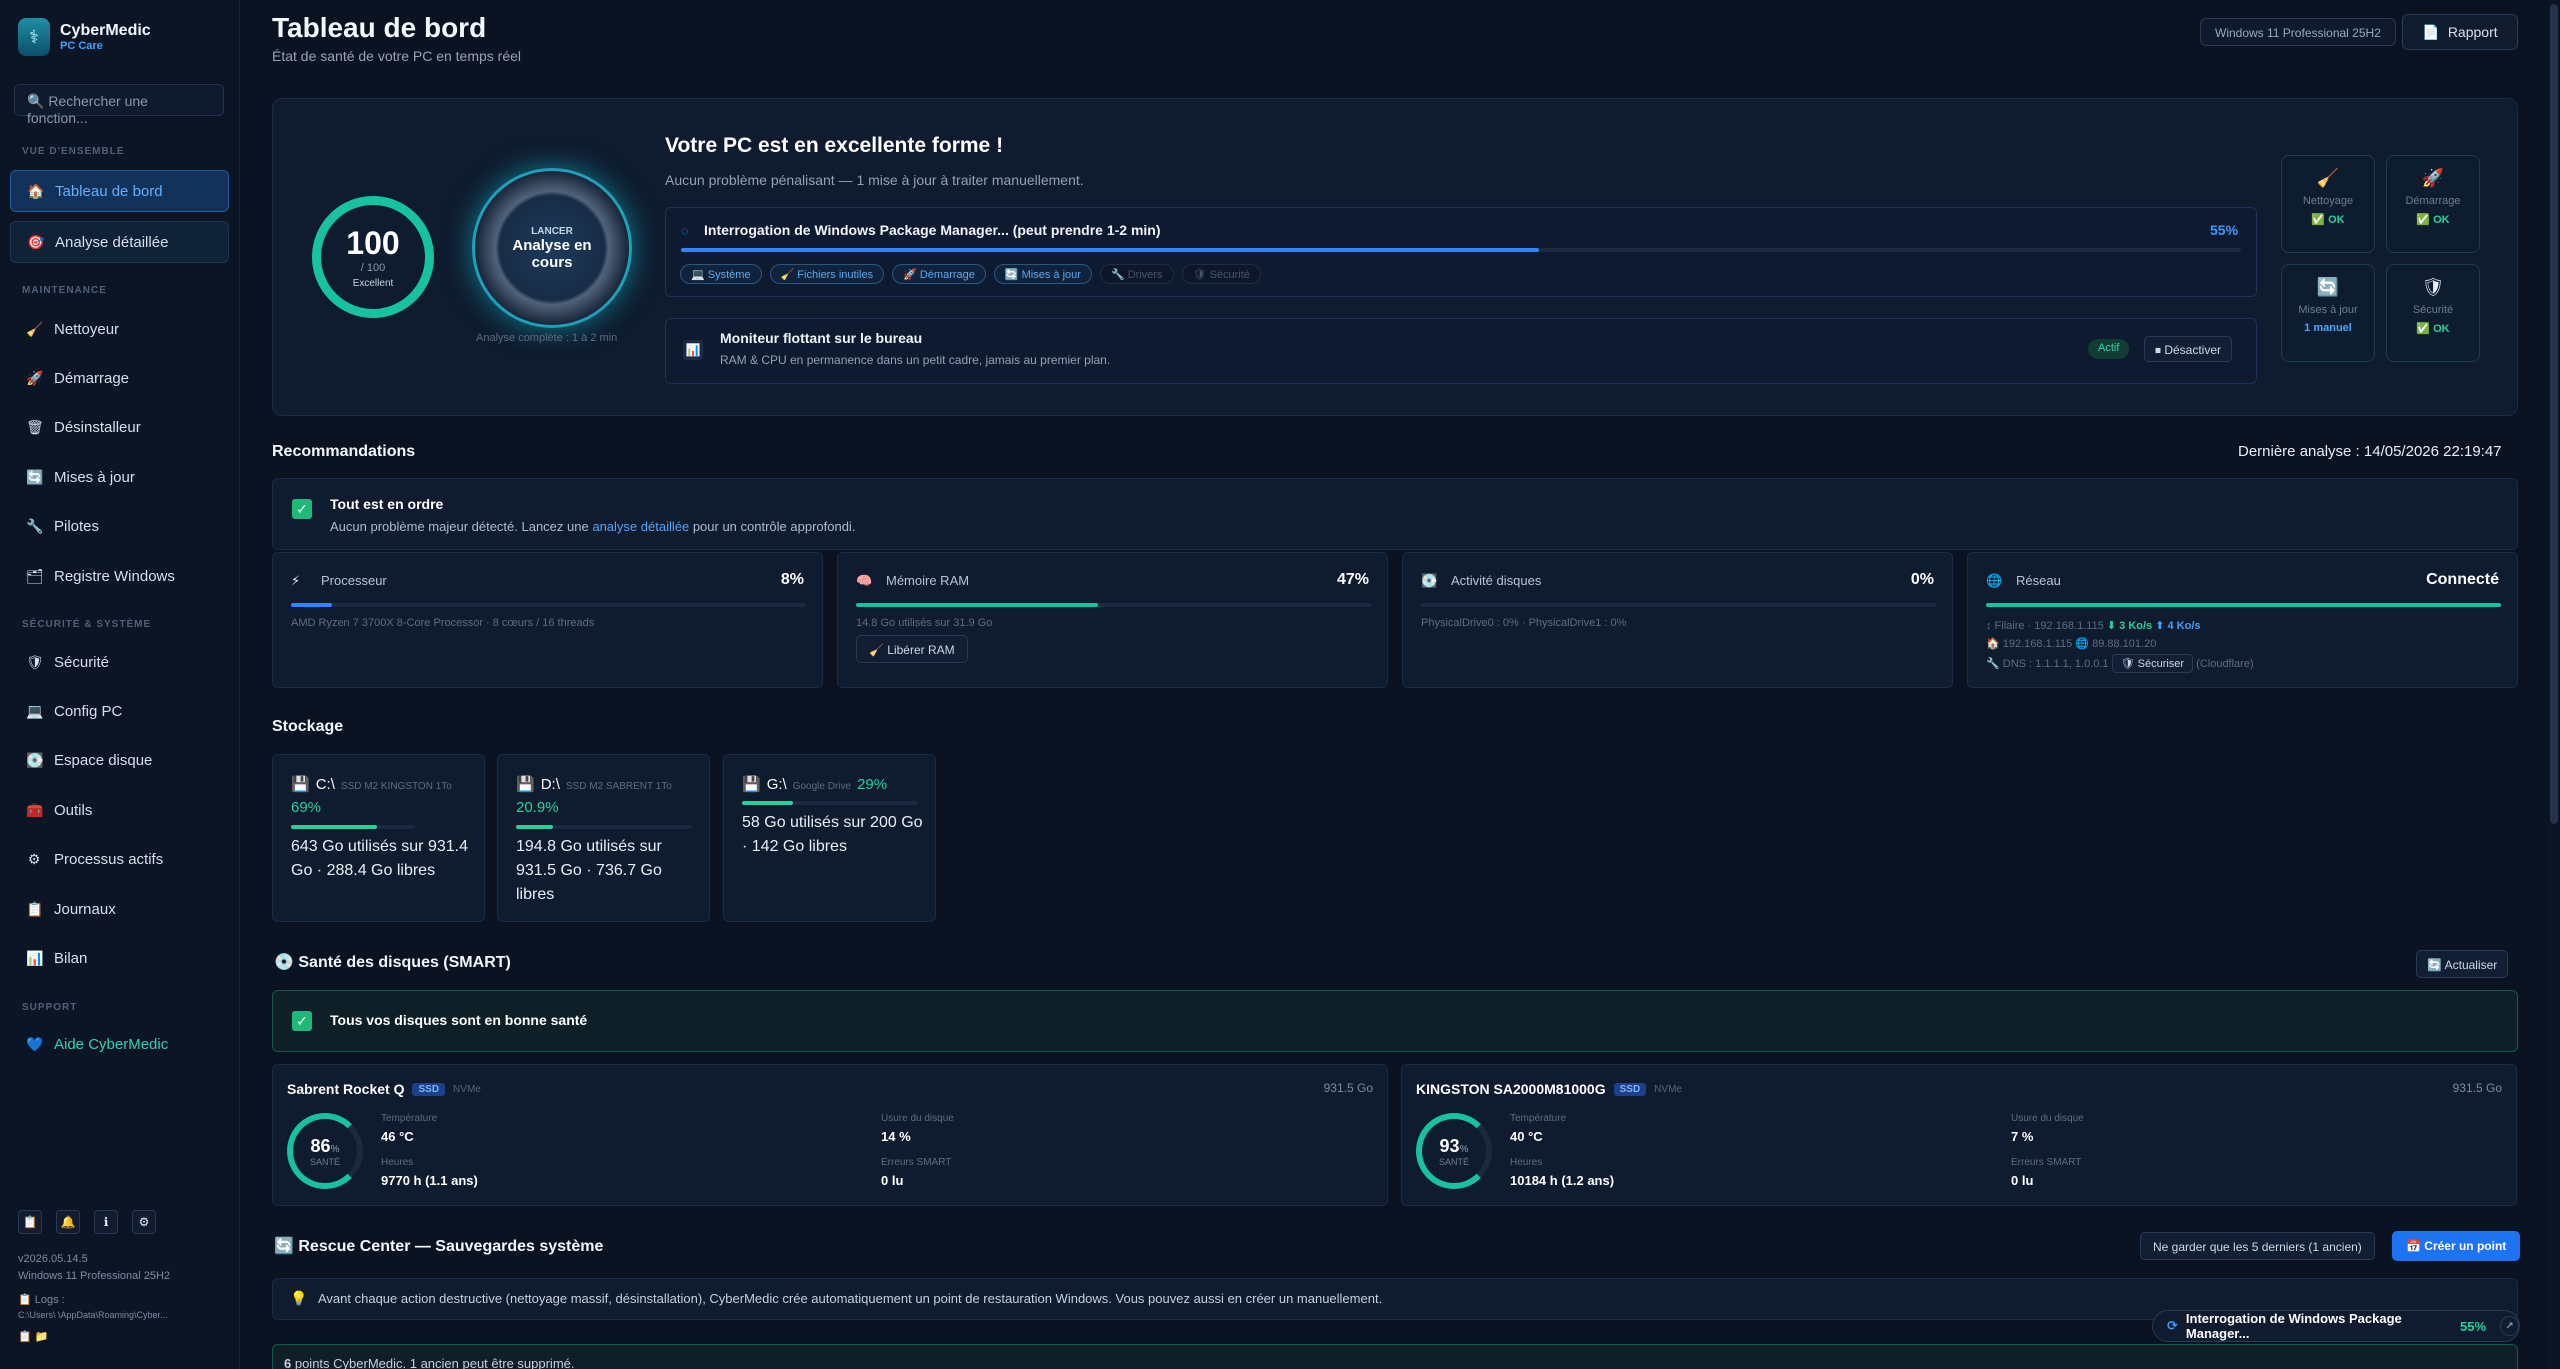  I want to click on os-version: Windows 11 Professional 25H2, so click(94, 1276).